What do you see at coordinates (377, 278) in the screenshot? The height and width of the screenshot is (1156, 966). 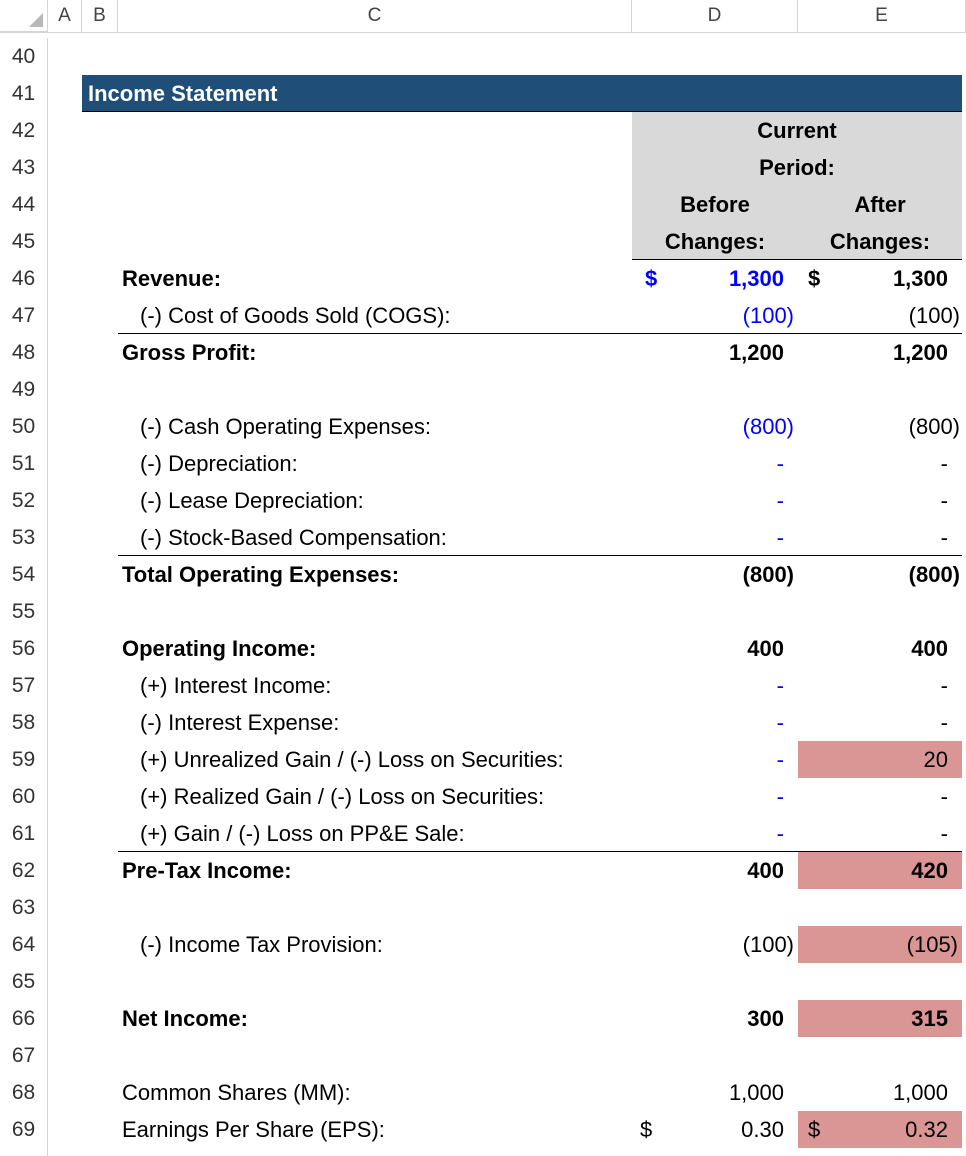 I see `revenue-label: Revenue:` at bounding box center [377, 278].